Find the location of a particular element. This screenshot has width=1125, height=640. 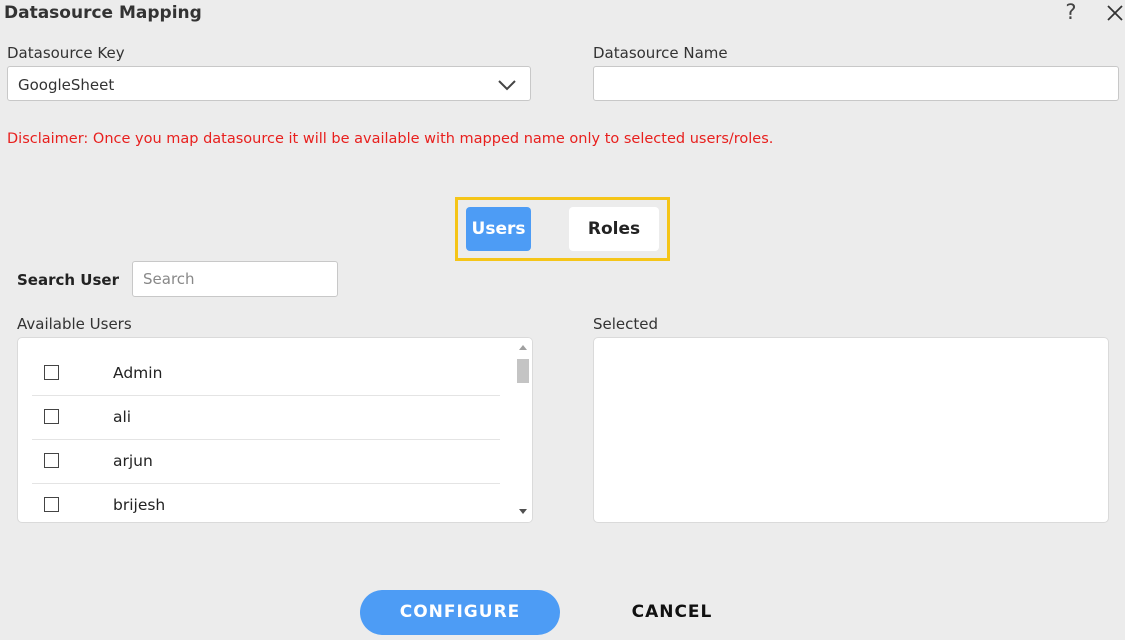

search-input is located at coordinates (235, 279).